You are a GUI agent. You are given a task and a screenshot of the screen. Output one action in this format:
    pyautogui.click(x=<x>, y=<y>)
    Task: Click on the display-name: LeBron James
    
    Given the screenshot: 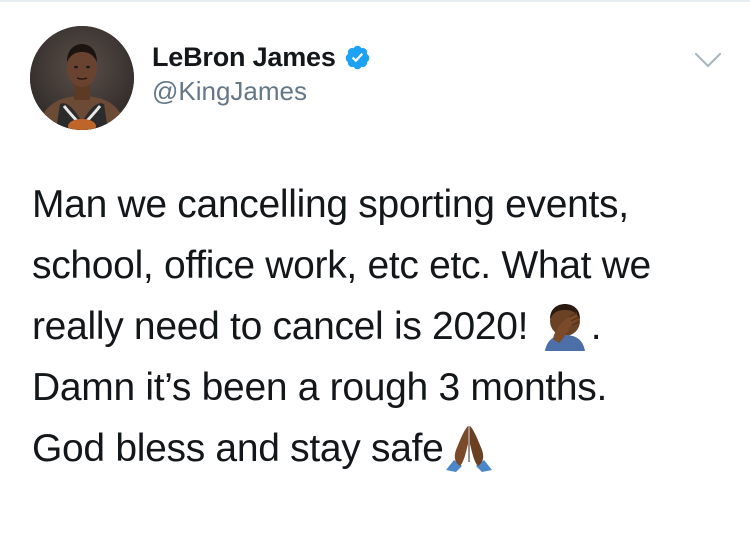 What is the action you would take?
    pyautogui.click(x=244, y=57)
    